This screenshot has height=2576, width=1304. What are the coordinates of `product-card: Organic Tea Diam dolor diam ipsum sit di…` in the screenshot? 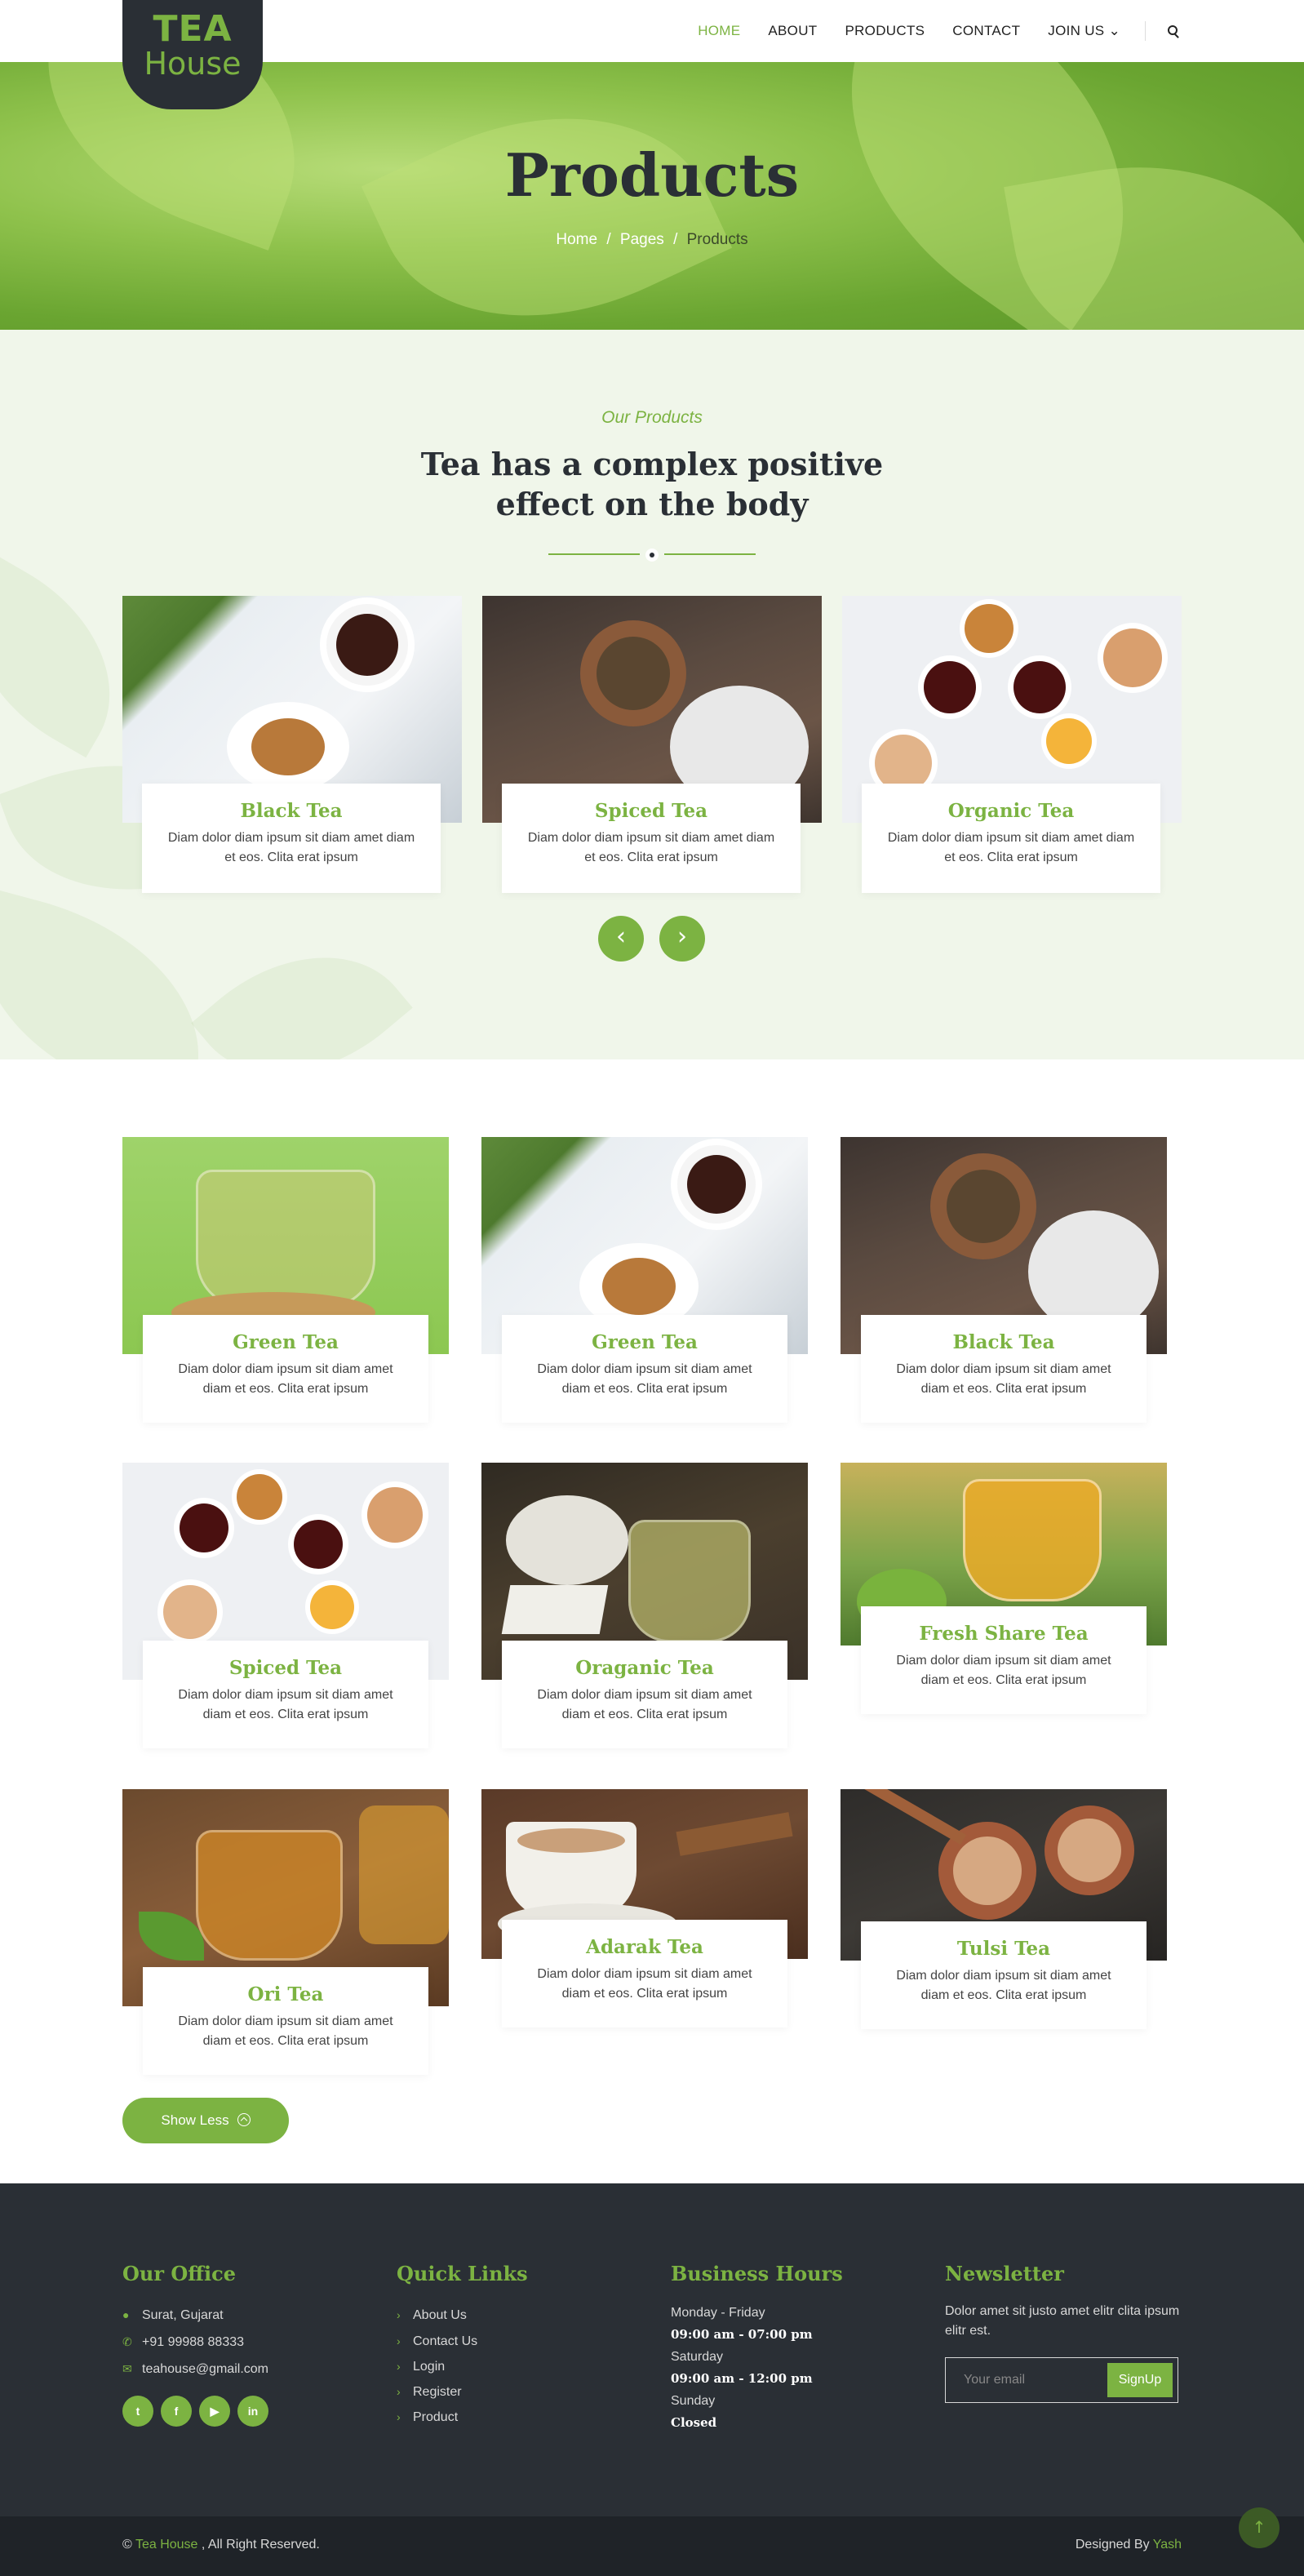 It's located at (1012, 747).